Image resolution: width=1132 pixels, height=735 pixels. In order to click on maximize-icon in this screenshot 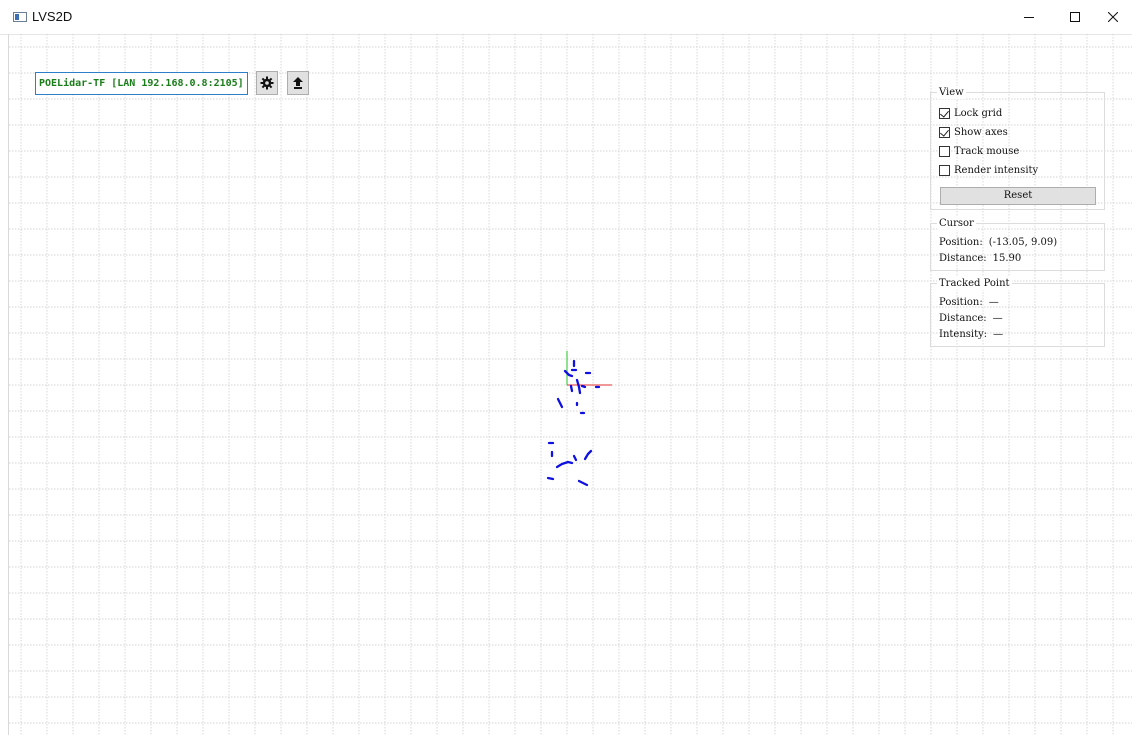, I will do `click(1075, 17)`.